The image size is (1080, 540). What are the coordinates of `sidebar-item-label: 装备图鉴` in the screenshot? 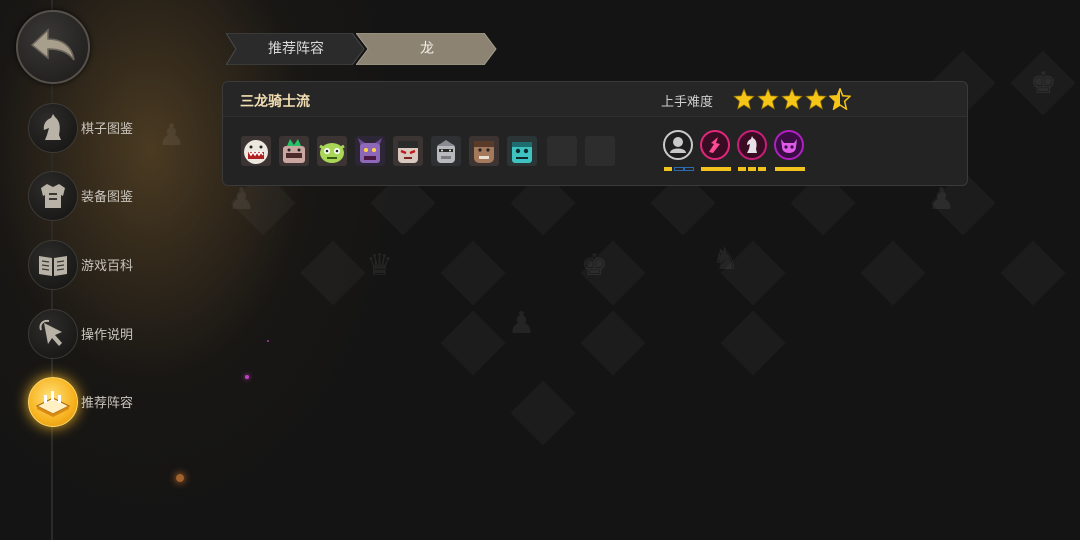 It's located at (107, 197).